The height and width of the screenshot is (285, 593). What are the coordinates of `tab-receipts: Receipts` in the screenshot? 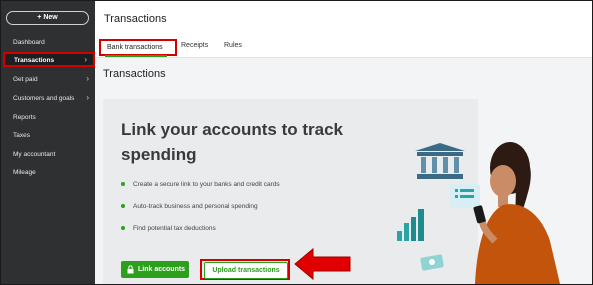 It's located at (194, 45).